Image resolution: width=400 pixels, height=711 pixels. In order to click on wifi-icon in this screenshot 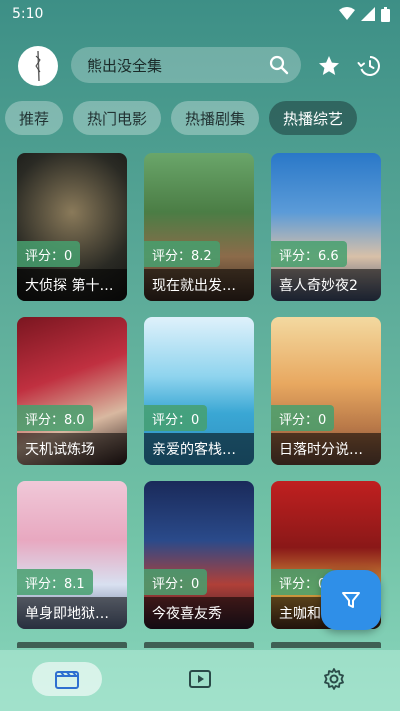, I will do `click(347, 13)`.